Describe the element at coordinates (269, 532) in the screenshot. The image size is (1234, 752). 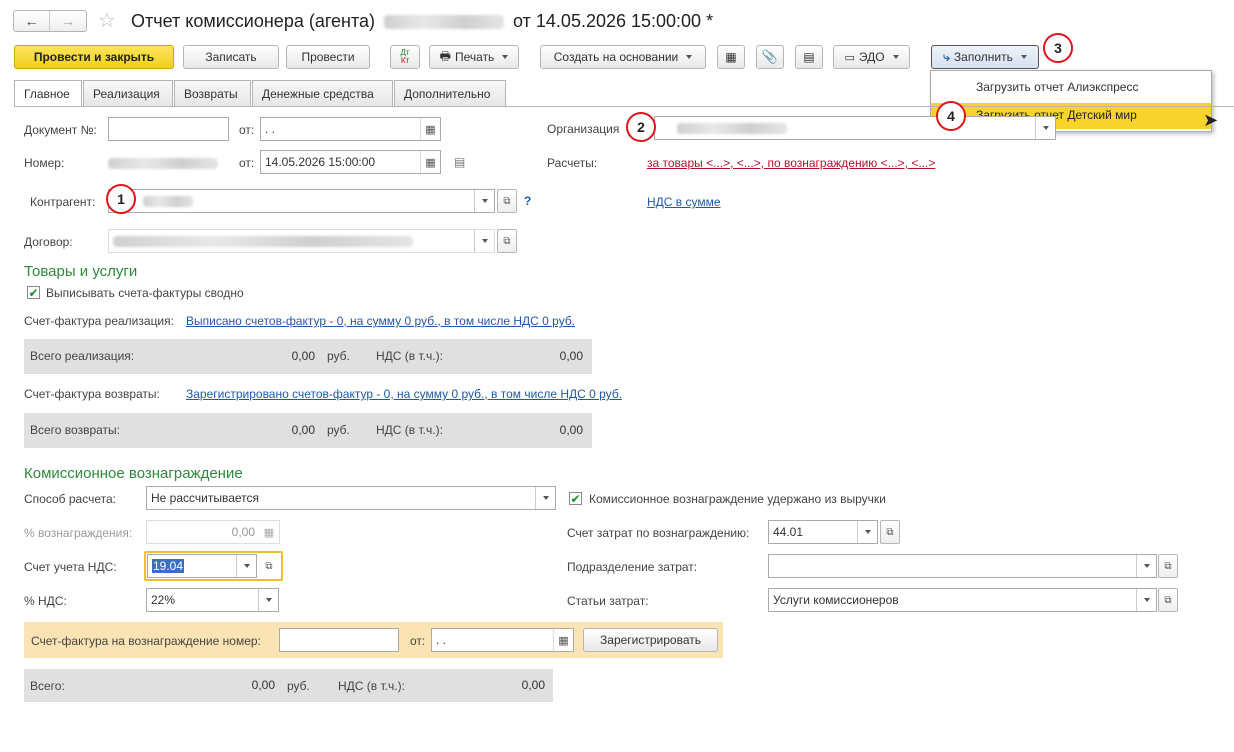
I see `calculator-icon: ▦` at that location.